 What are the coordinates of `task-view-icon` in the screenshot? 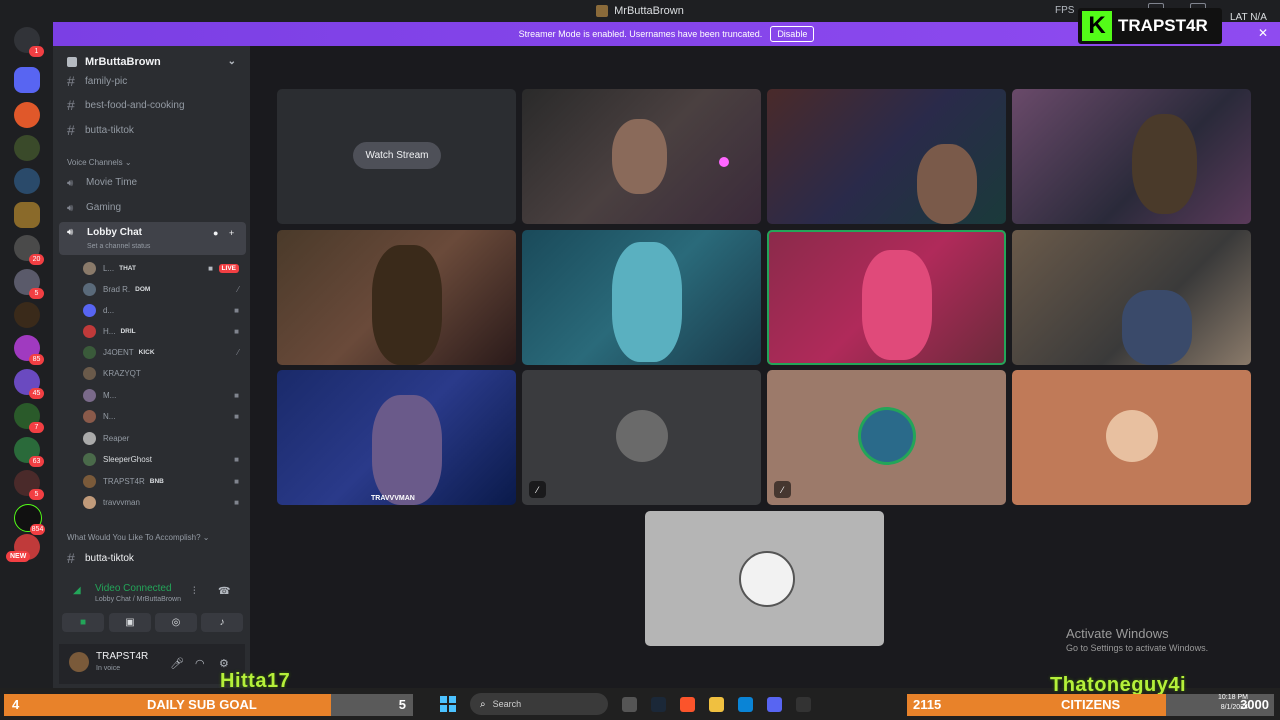 It's located at (629, 704).